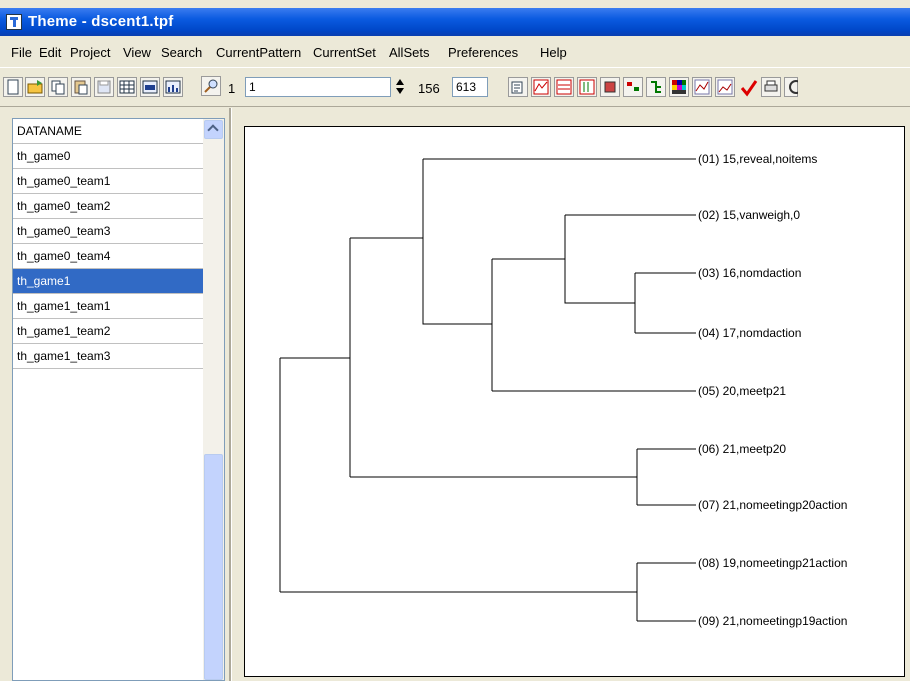  I want to click on scroll-thumb, so click(213, 567).